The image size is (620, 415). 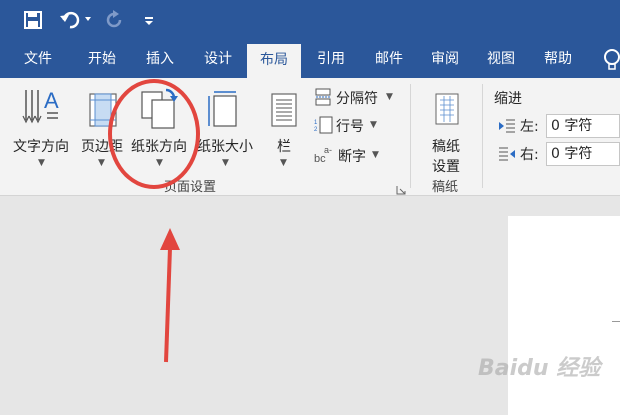 I want to click on watermark: Baidu 经验, so click(x=539, y=368).